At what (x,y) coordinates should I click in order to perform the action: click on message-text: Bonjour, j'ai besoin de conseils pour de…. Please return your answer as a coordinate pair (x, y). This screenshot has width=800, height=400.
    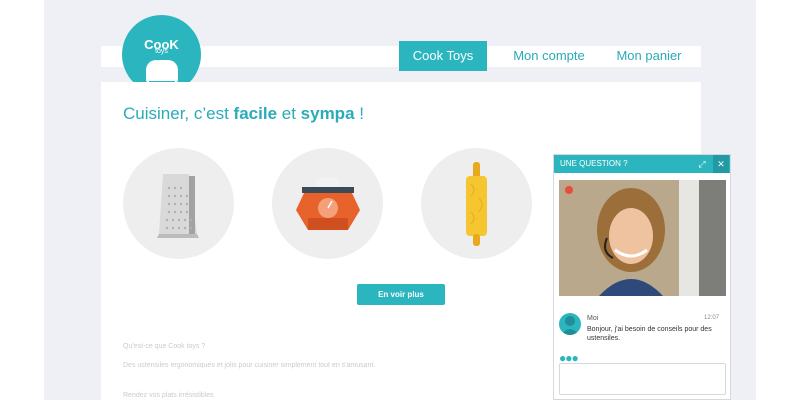
    Looking at the image, I should click on (649, 334).